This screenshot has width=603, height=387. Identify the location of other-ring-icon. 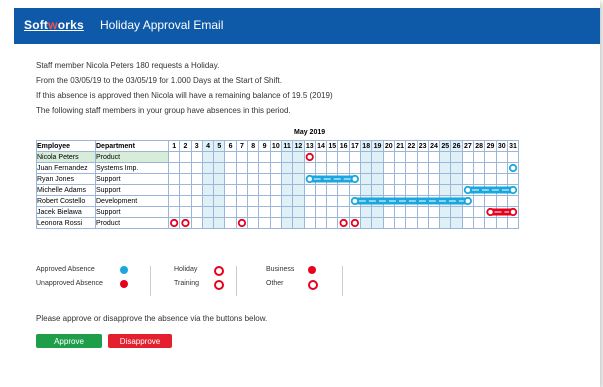
(313, 285).